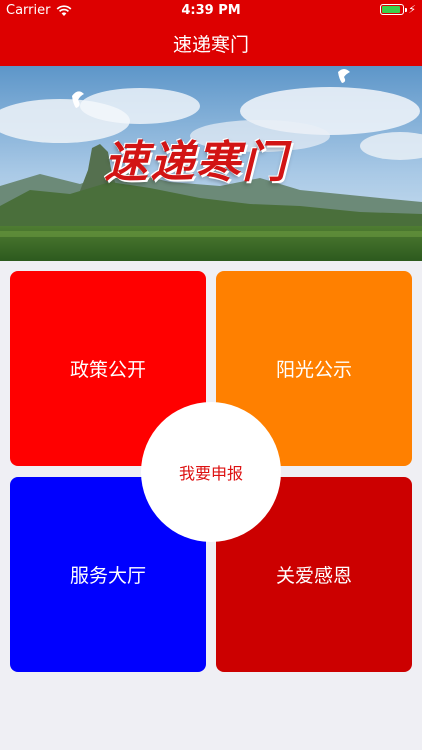 This screenshot has width=422, height=750. What do you see at coordinates (313, 576) in the screenshot?
I see `tile-label-care-gratitude: 关爱感恩` at bounding box center [313, 576].